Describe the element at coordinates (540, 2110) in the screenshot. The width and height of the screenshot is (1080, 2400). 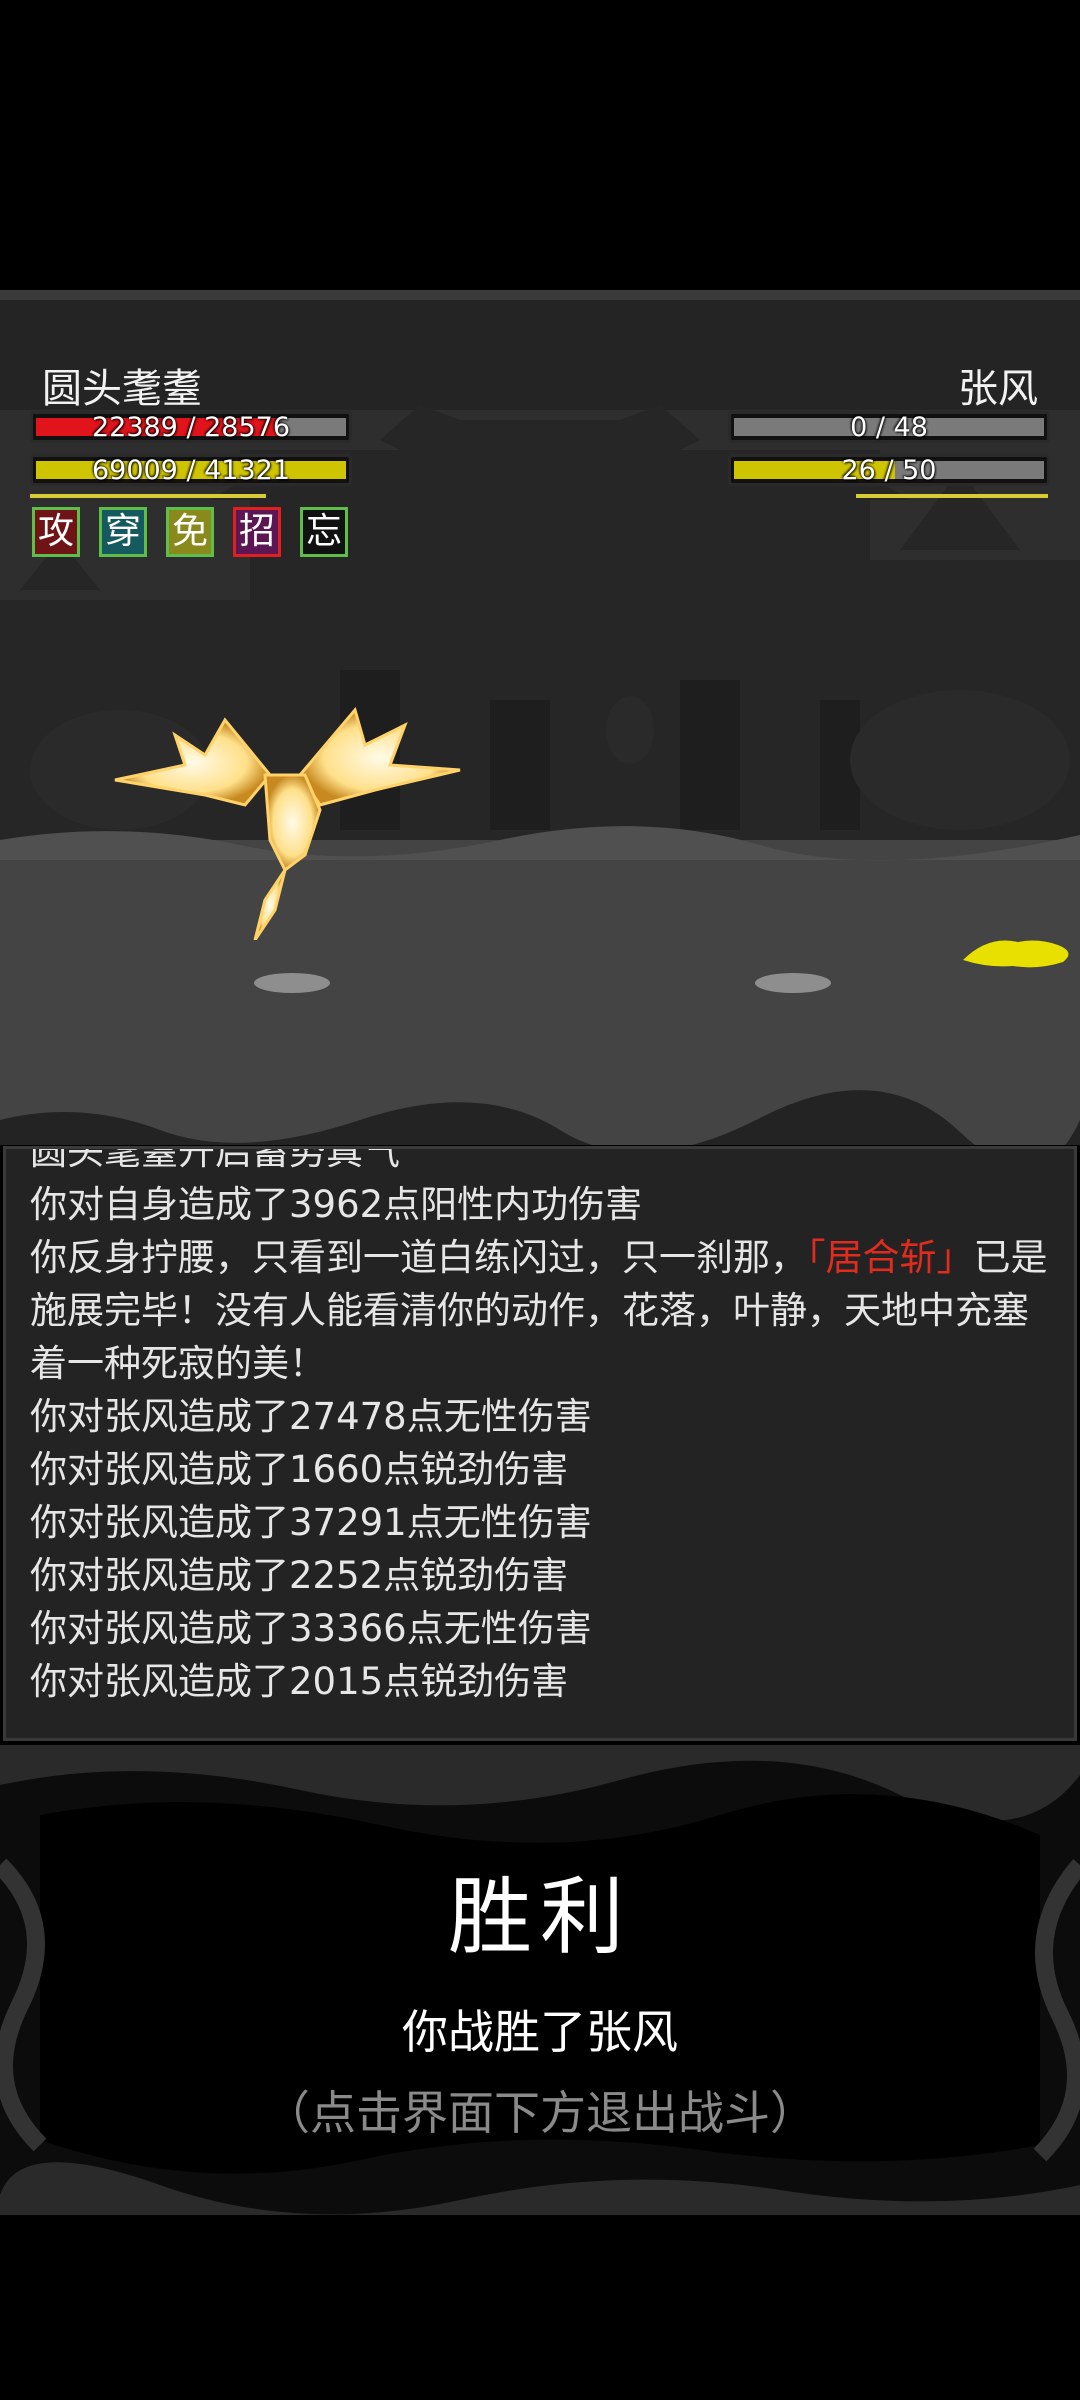
I see `exit-hint: （点击界面下方退出战斗）` at that location.